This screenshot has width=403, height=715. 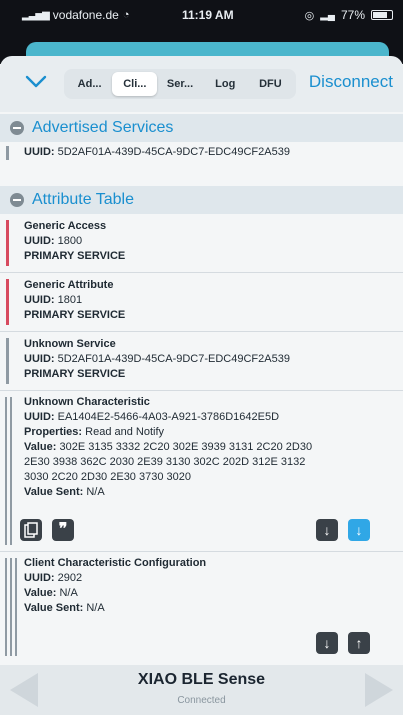 What do you see at coordinates (69, 285) in the screenshot?
I see `service-name: Generic Attribute` at bounding box center [69, 285].